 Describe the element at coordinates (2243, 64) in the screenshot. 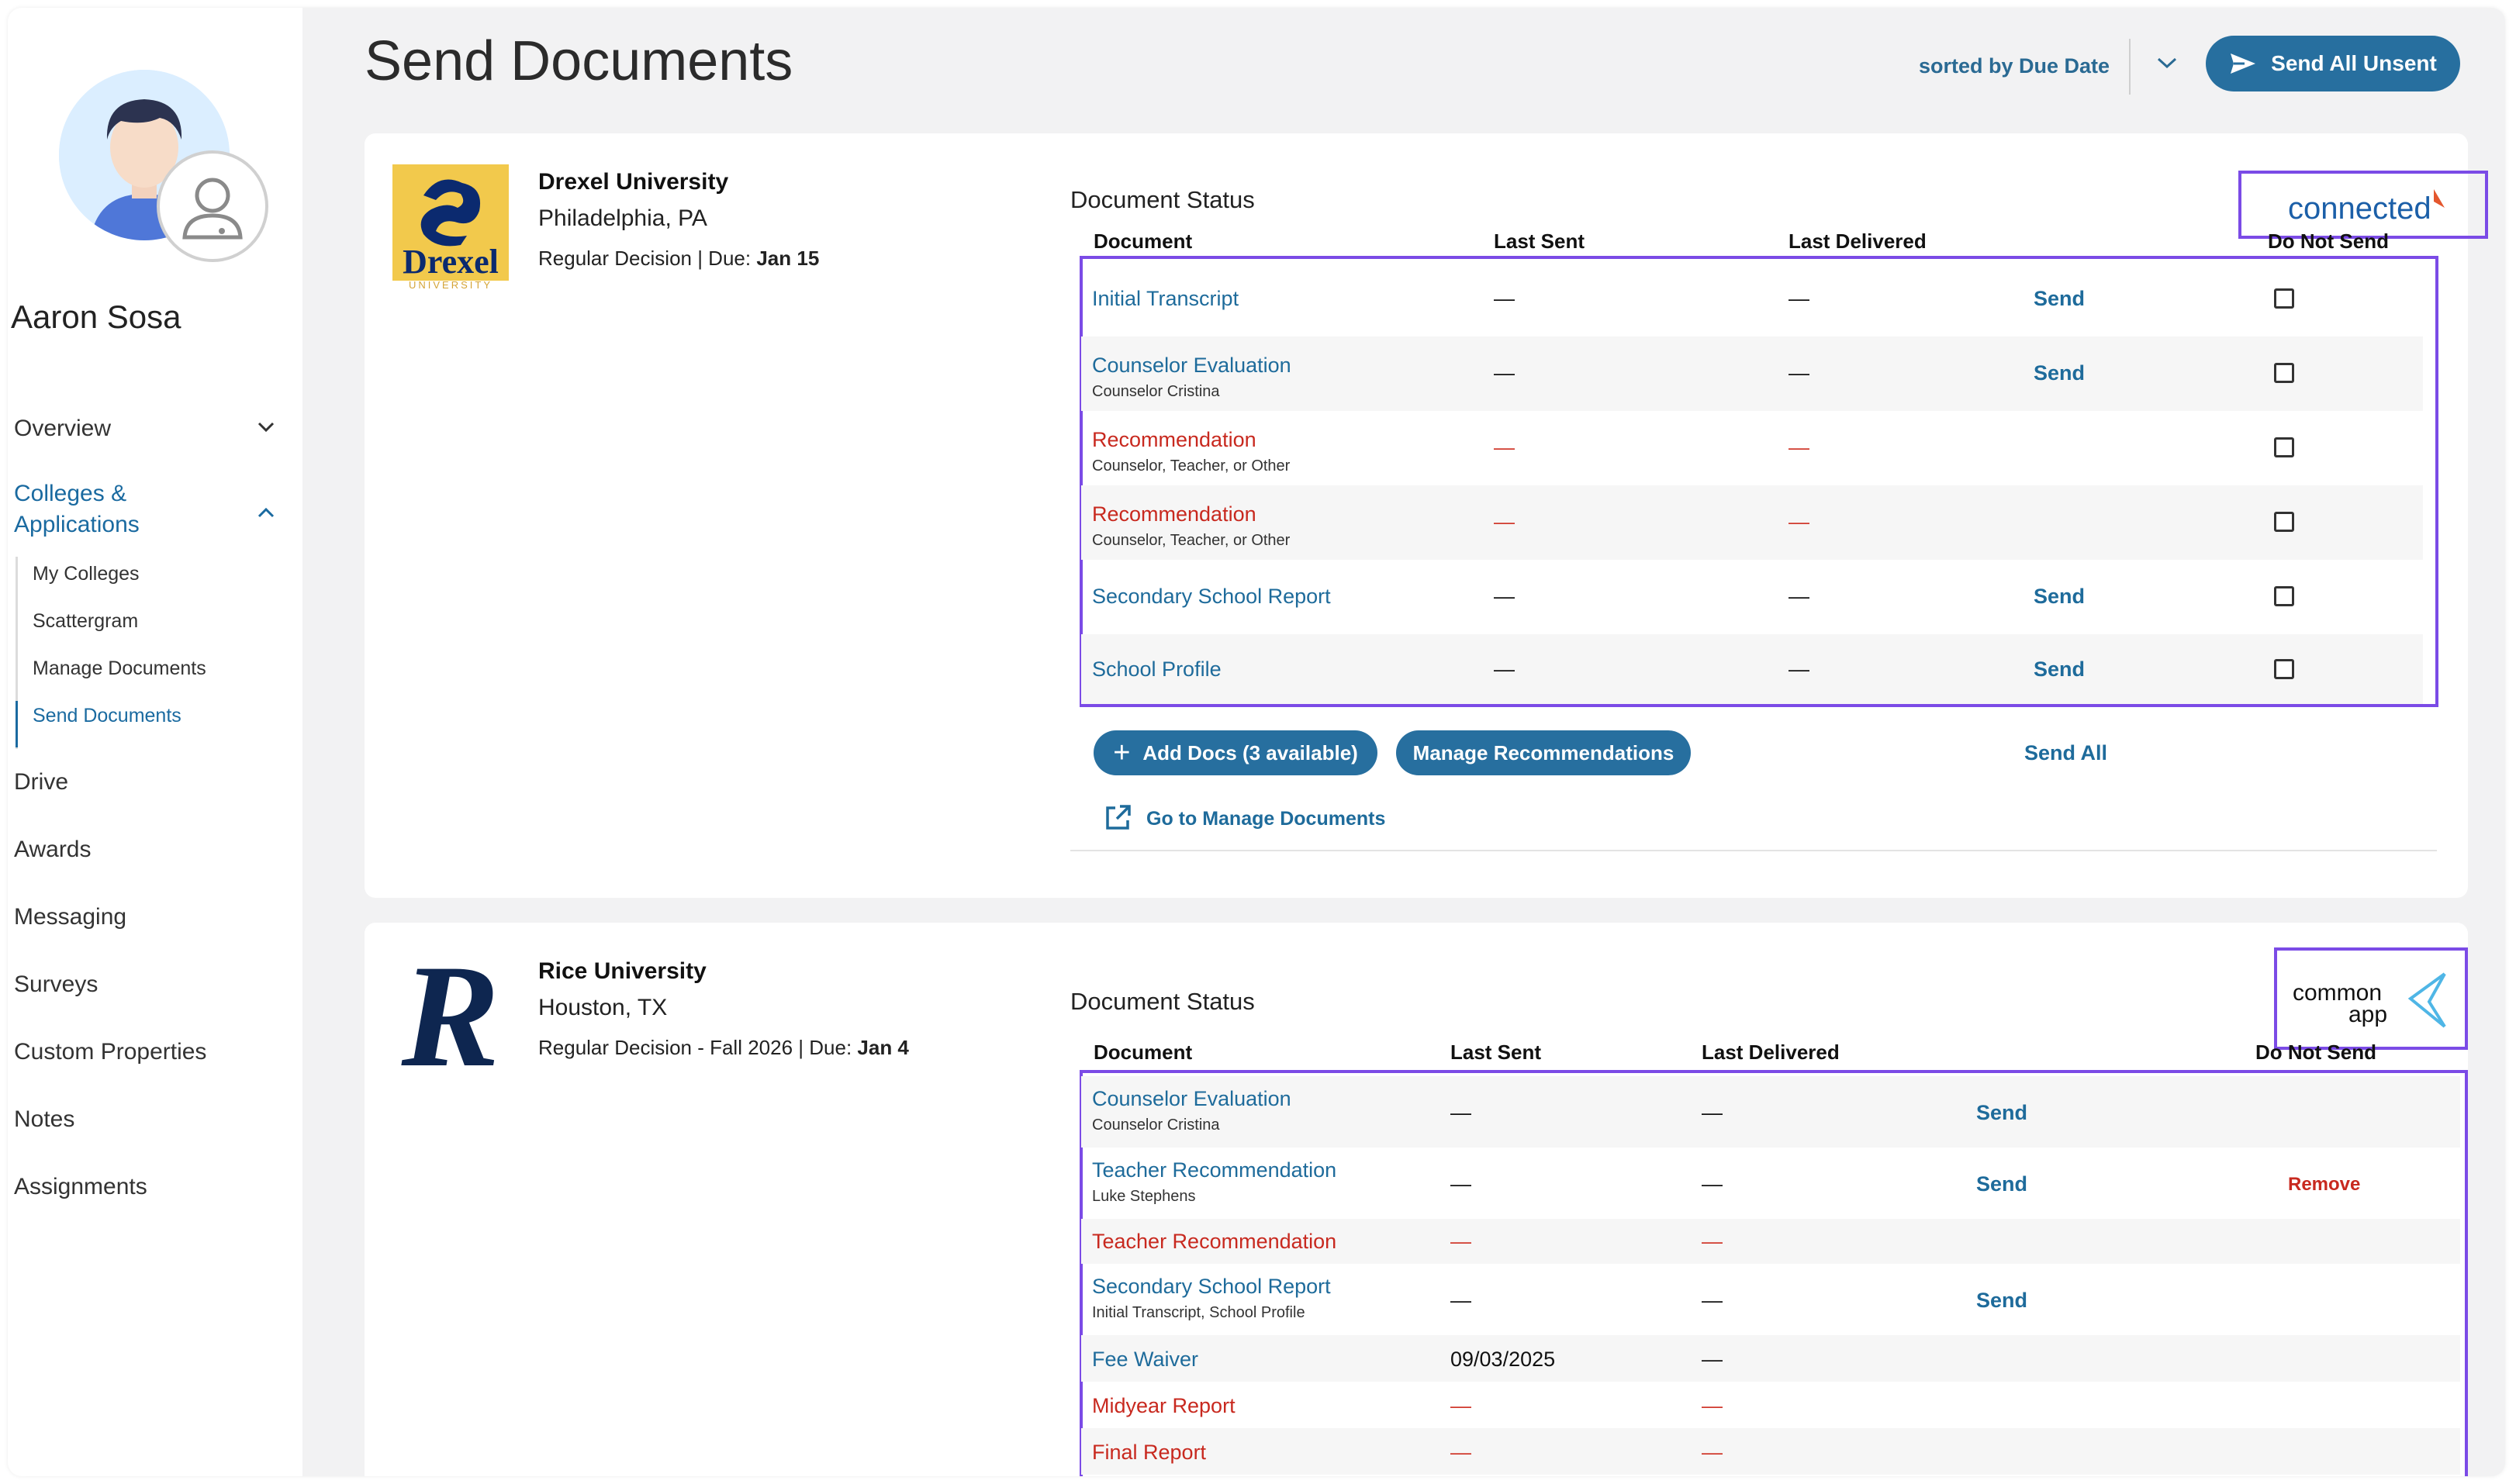

I see `send-plane-icon` at that location.